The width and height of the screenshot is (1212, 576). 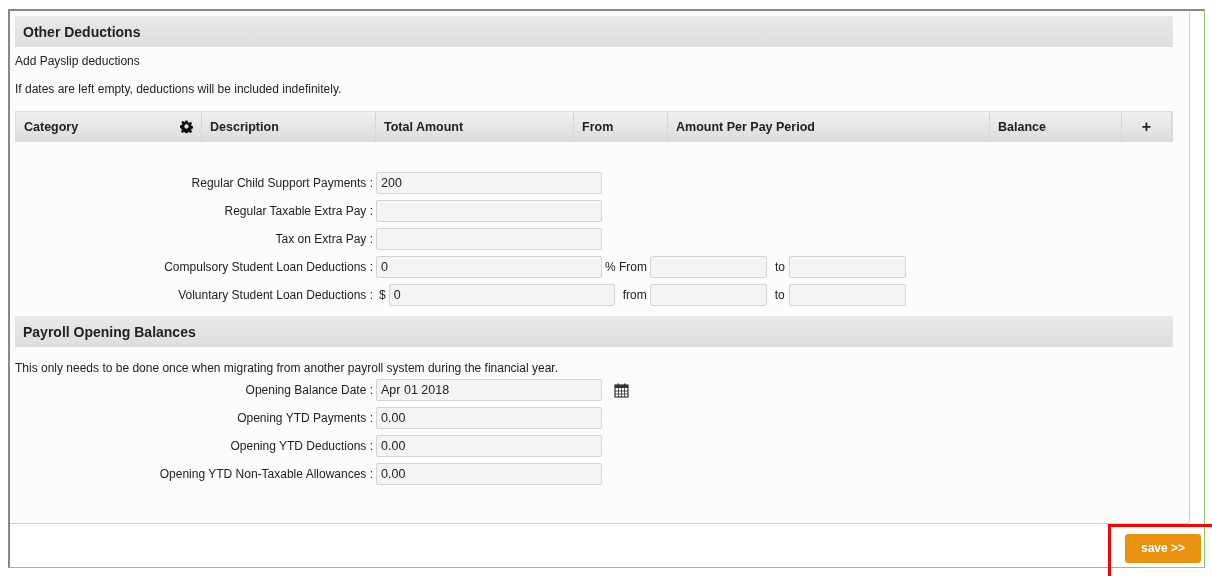 What do you see at coordinates (594, 31) in the screenshot?
I see `section-header: Other Deductions` at bounding box center [594, 31].